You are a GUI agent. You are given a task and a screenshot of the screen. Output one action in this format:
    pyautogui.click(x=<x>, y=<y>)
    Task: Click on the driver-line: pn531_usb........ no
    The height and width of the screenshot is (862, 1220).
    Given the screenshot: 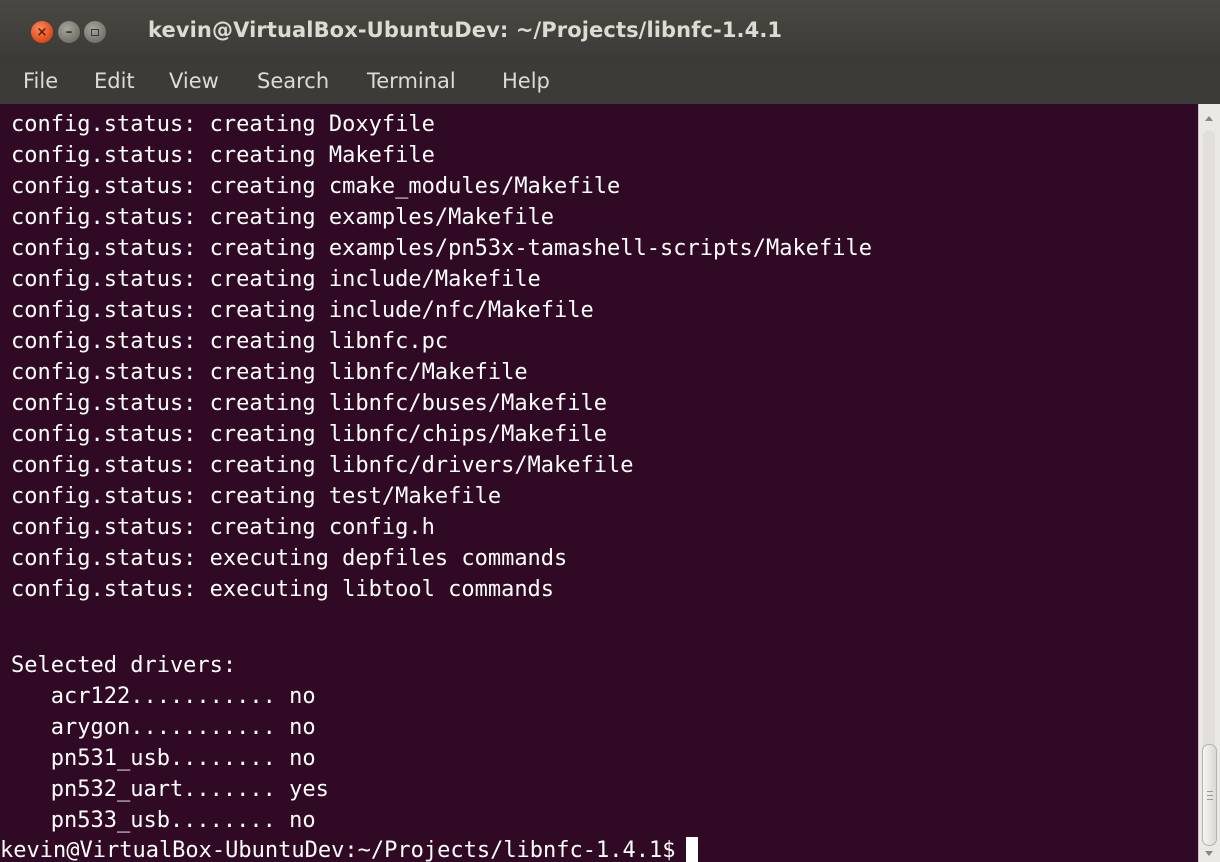 What is the action you would take?
    pyautogui.click(x=163, y=758)
    